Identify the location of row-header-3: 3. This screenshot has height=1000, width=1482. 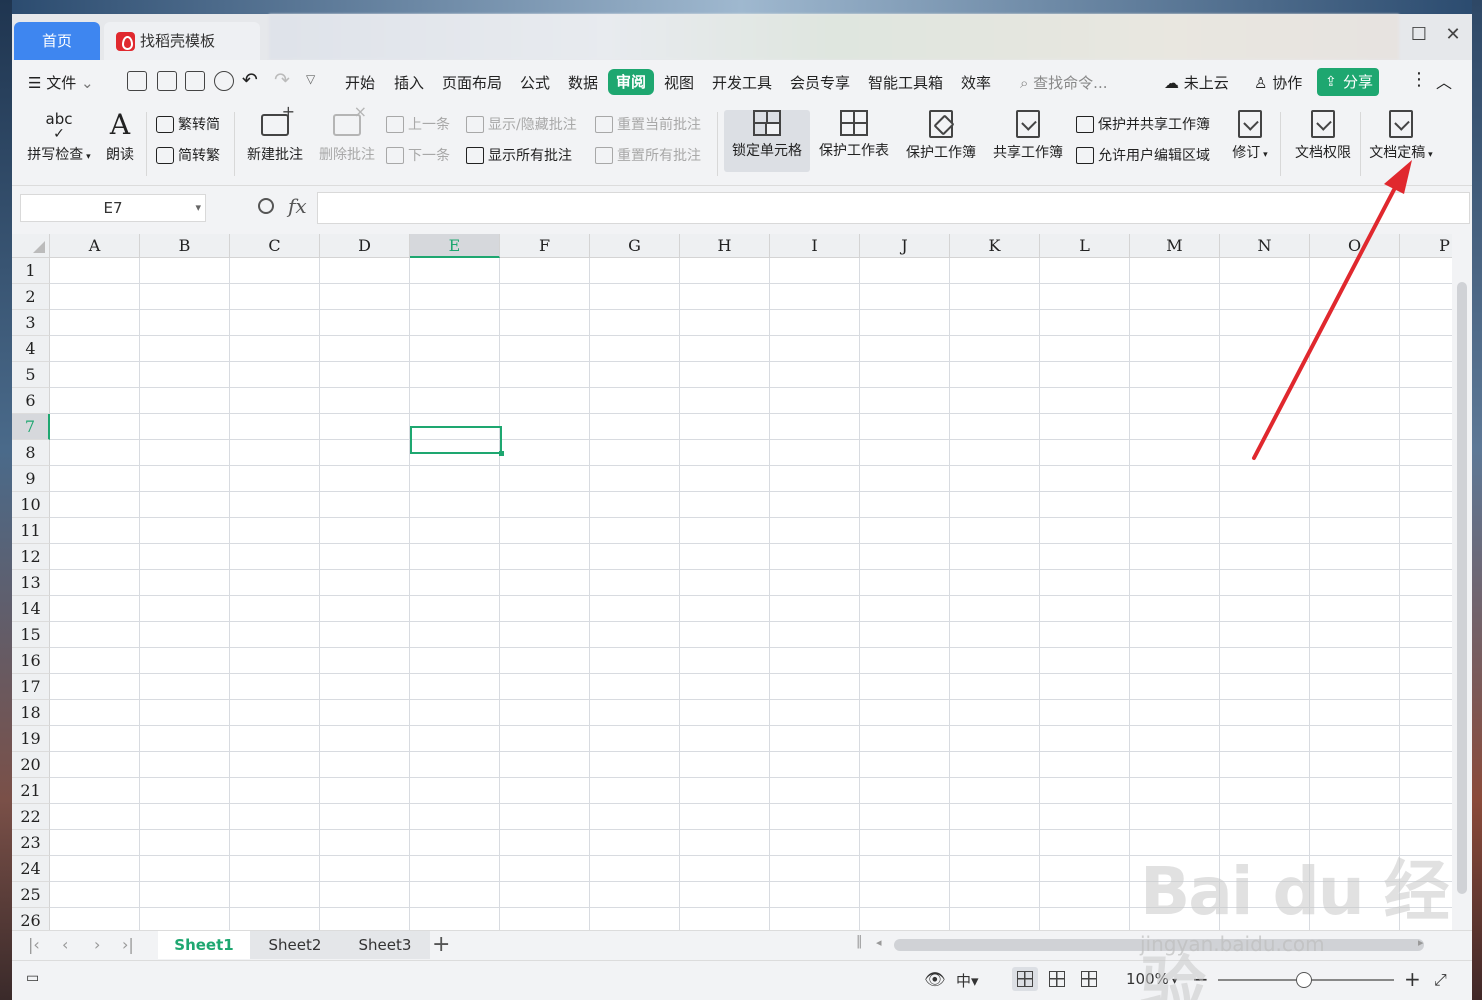
(31, 323).